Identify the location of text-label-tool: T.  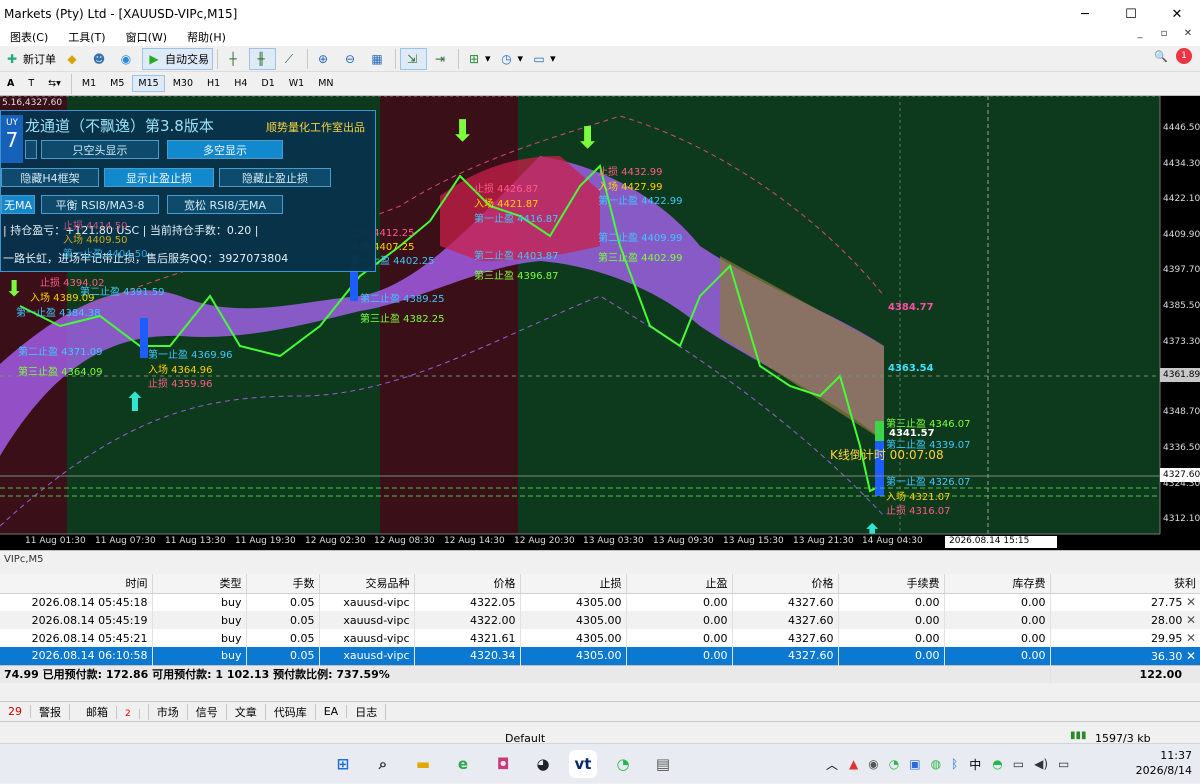
(31, 83).